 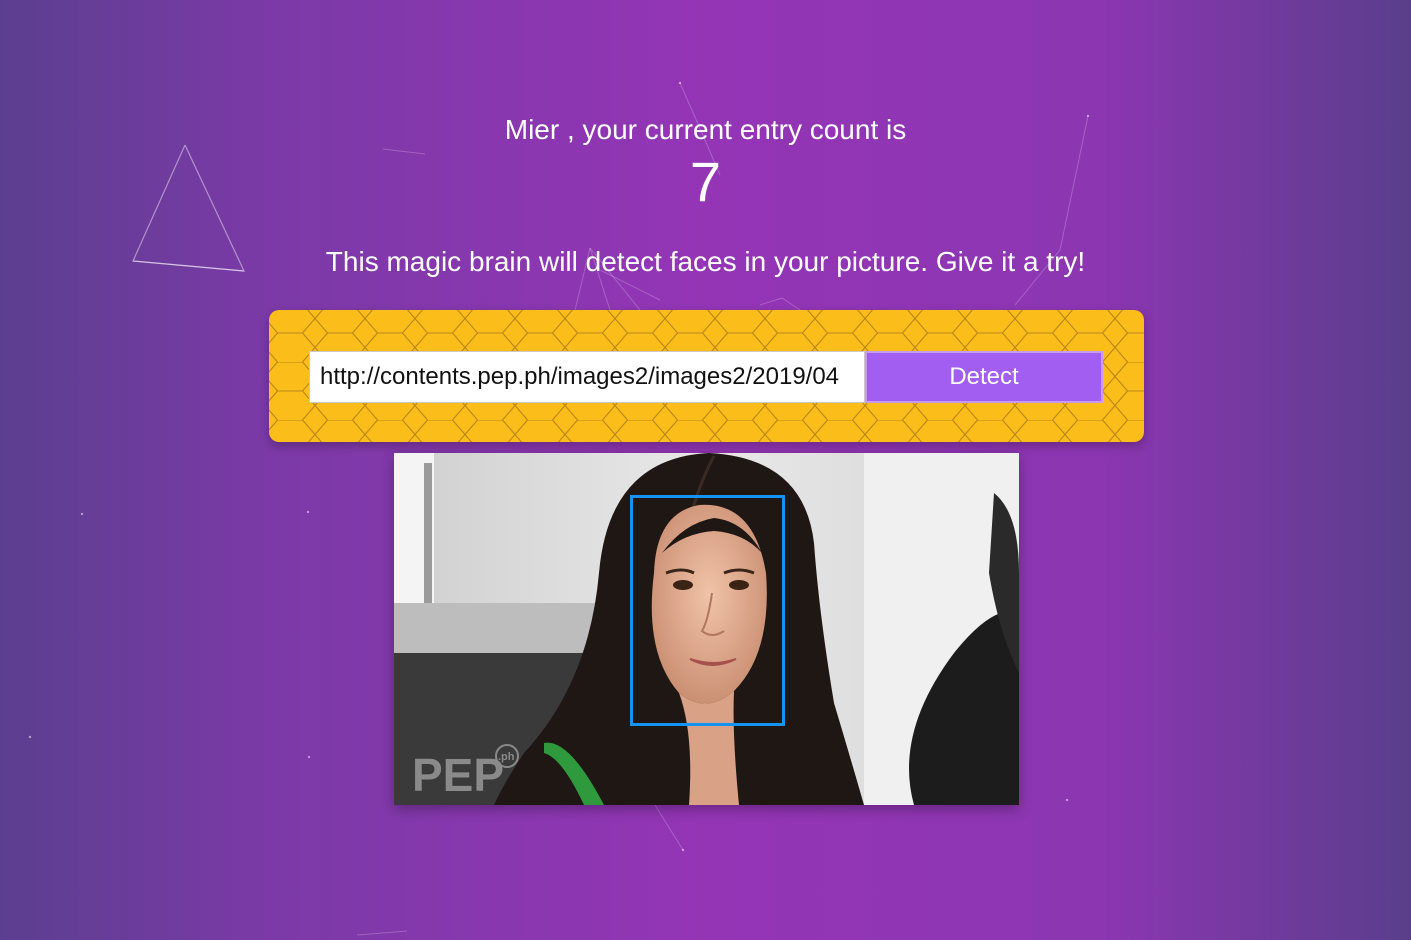 I want to click on photo-watermark-suffix: .ph, so click(x=506, y=757).